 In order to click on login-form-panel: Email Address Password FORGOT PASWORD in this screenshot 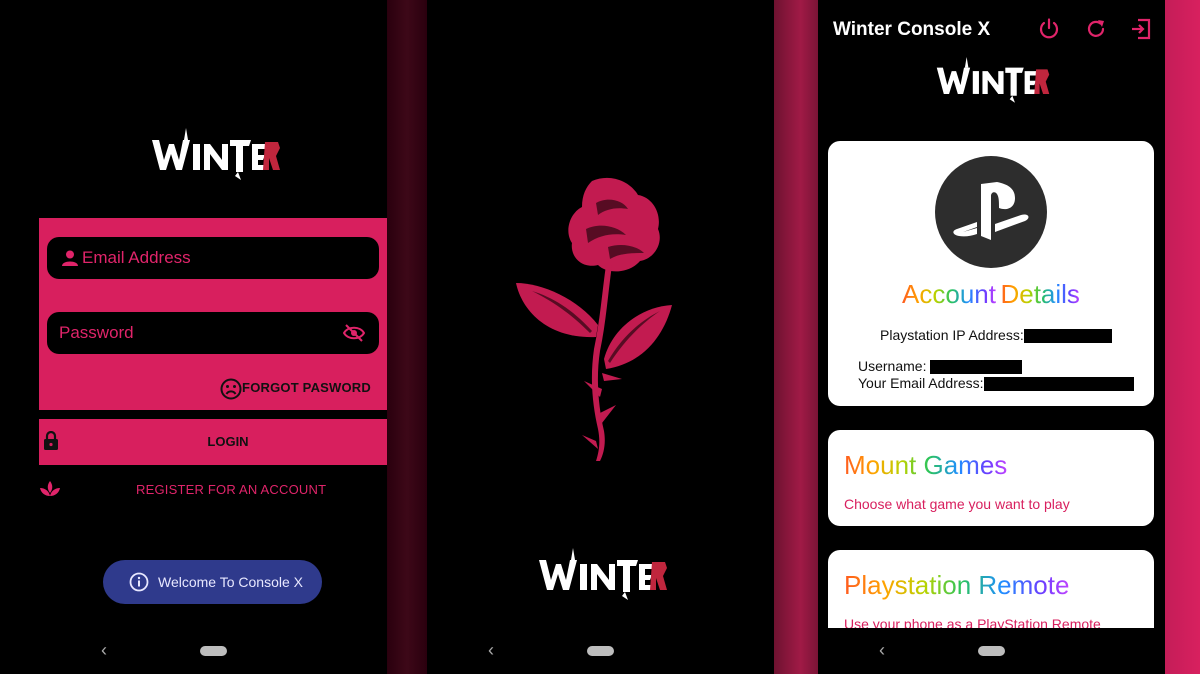, I will do `click(213, 314)`.